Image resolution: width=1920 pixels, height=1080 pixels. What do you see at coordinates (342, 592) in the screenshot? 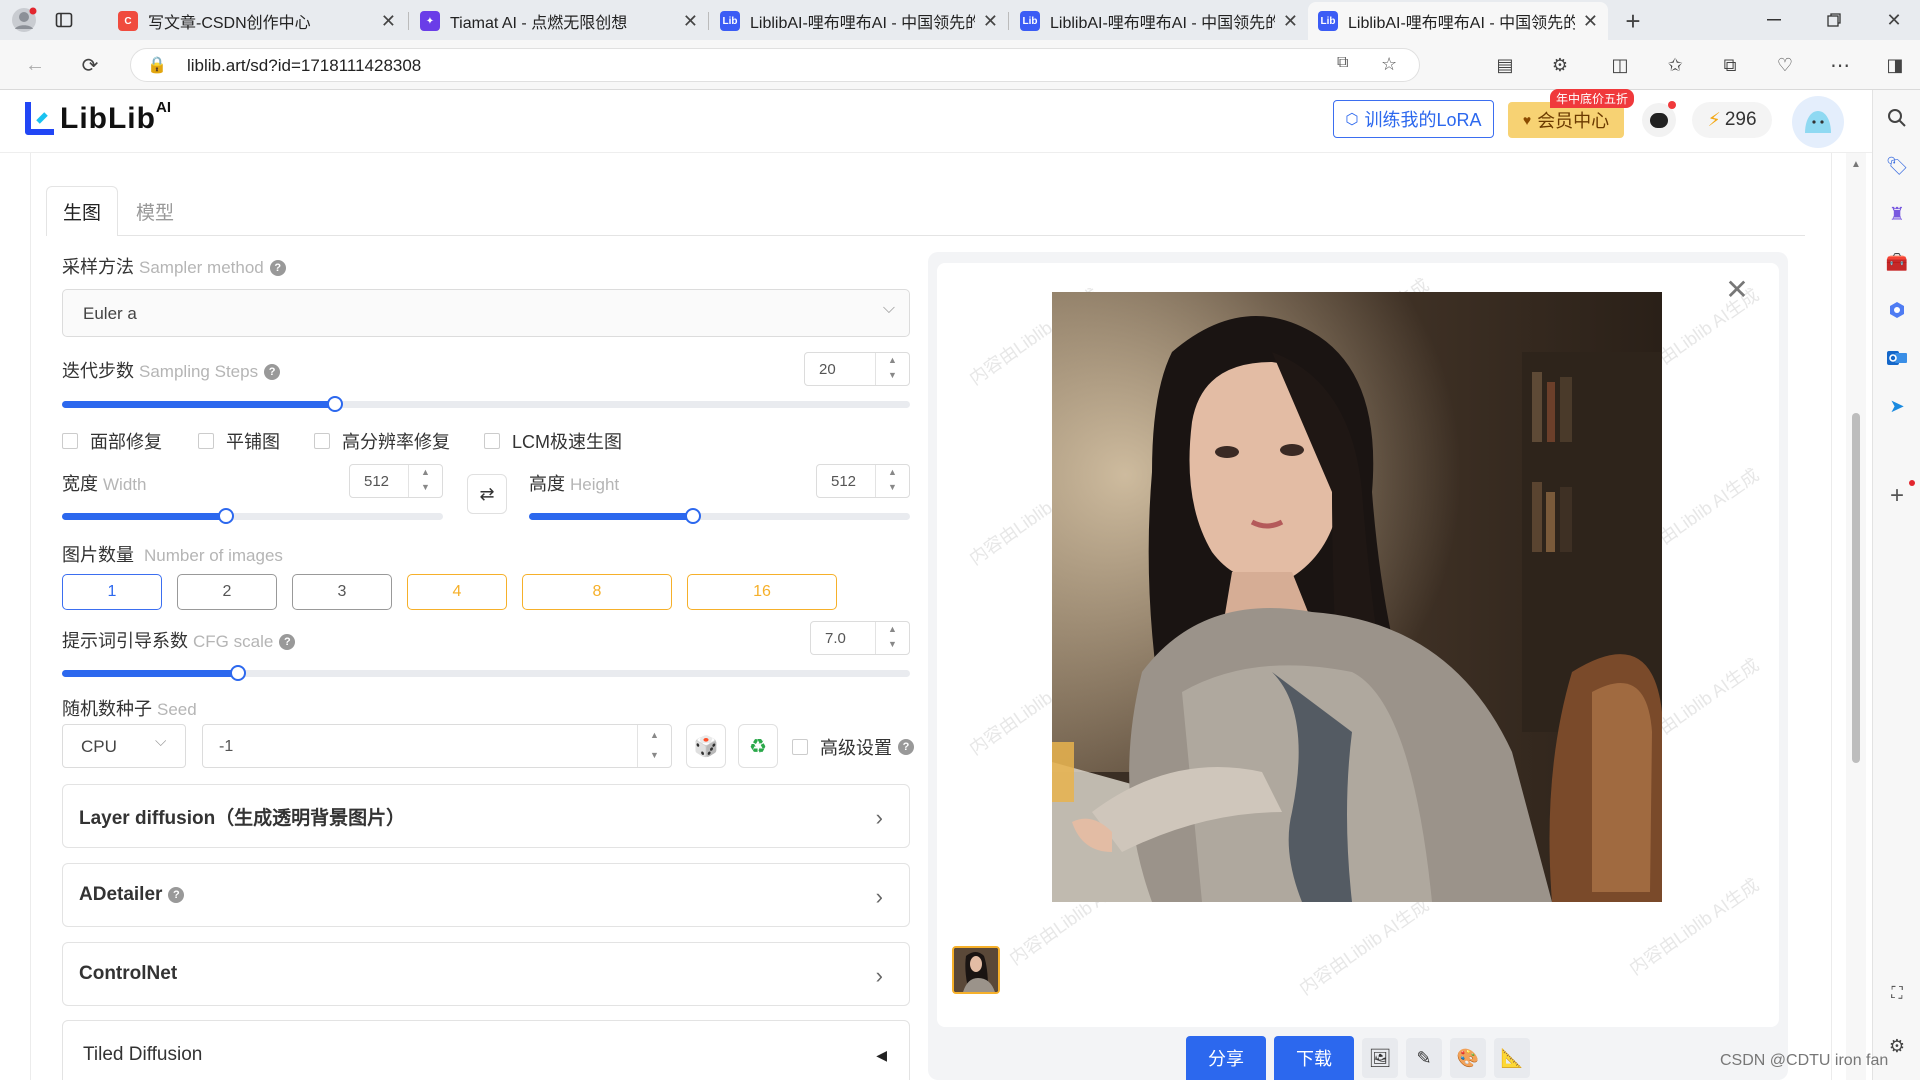
I see `count-3-button: 3` at bounding box center [342, 592].